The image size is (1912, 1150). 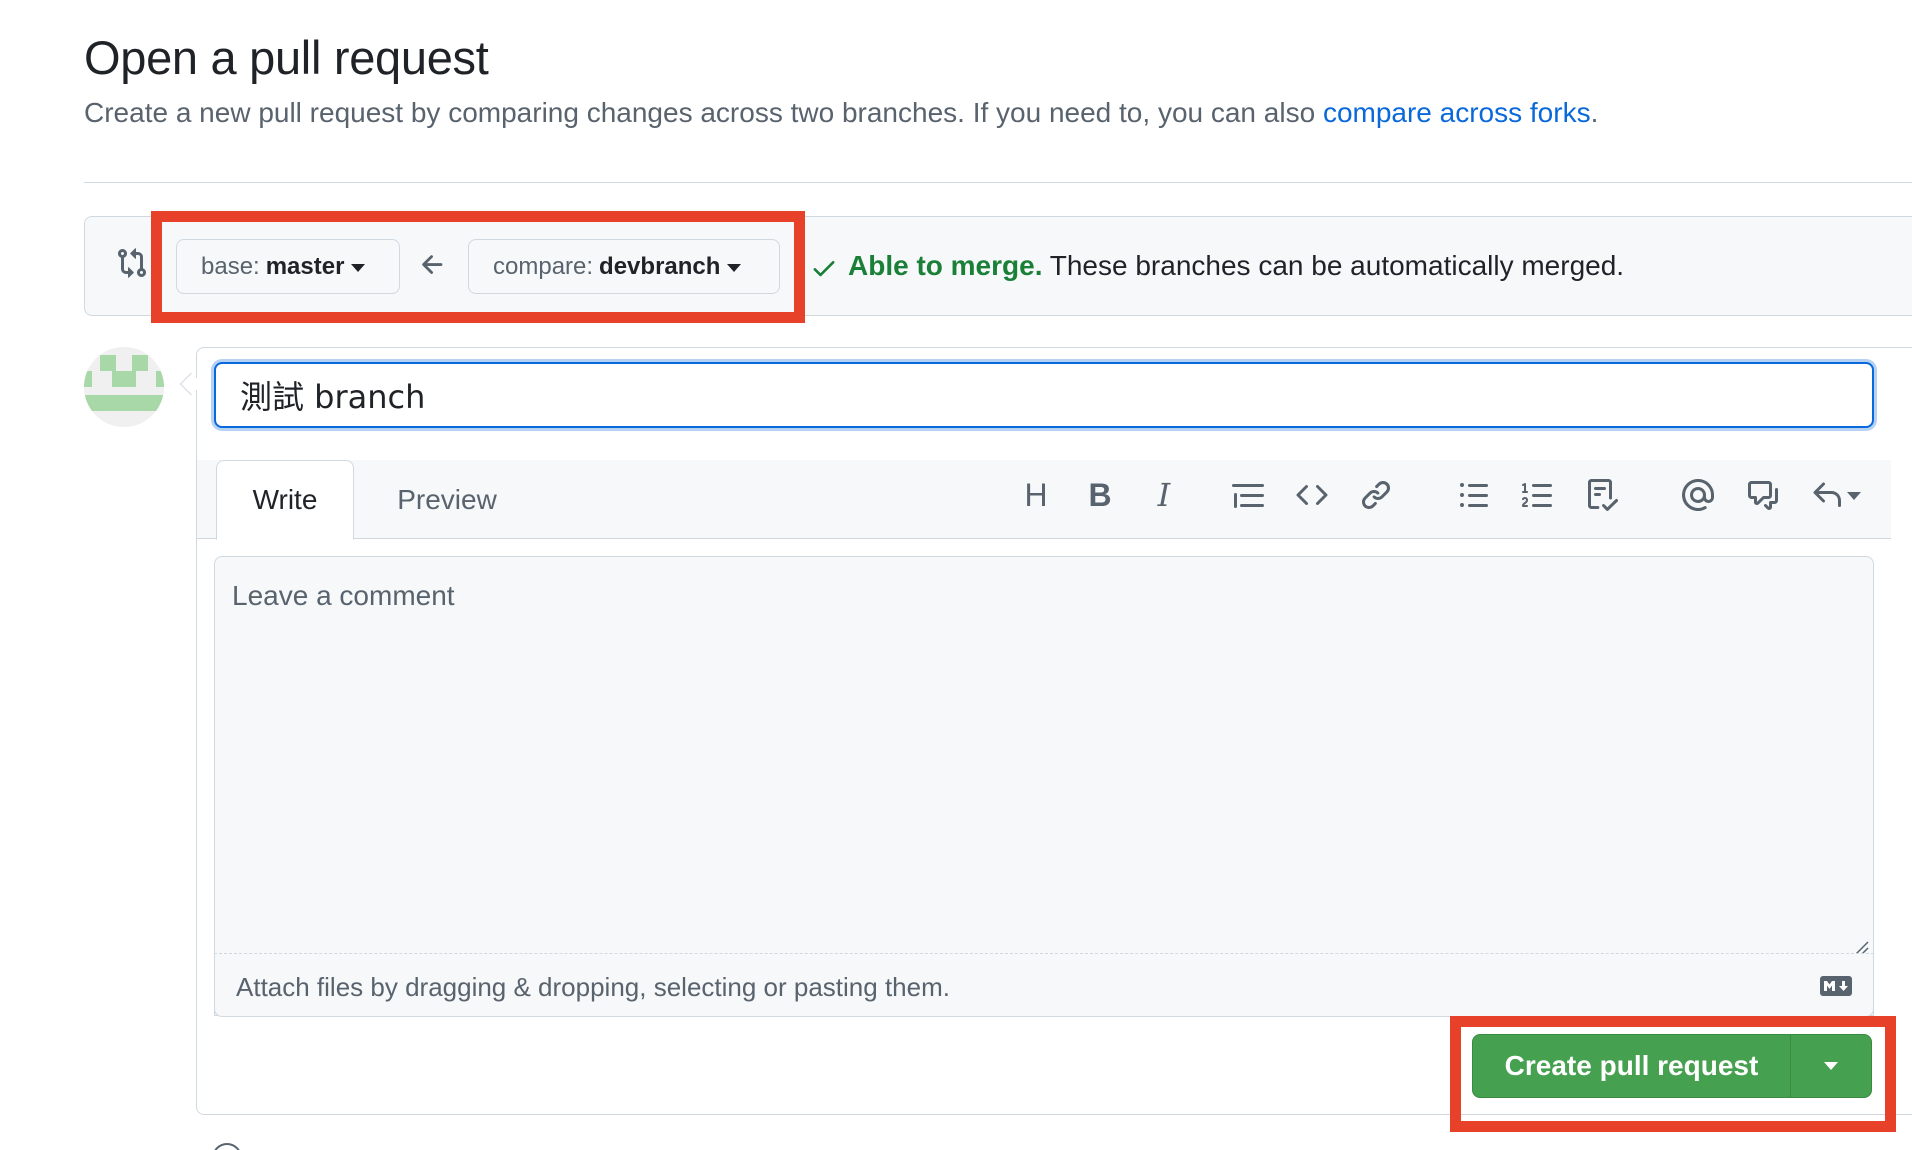 I want to click on divider, so click(x=998, y=182).